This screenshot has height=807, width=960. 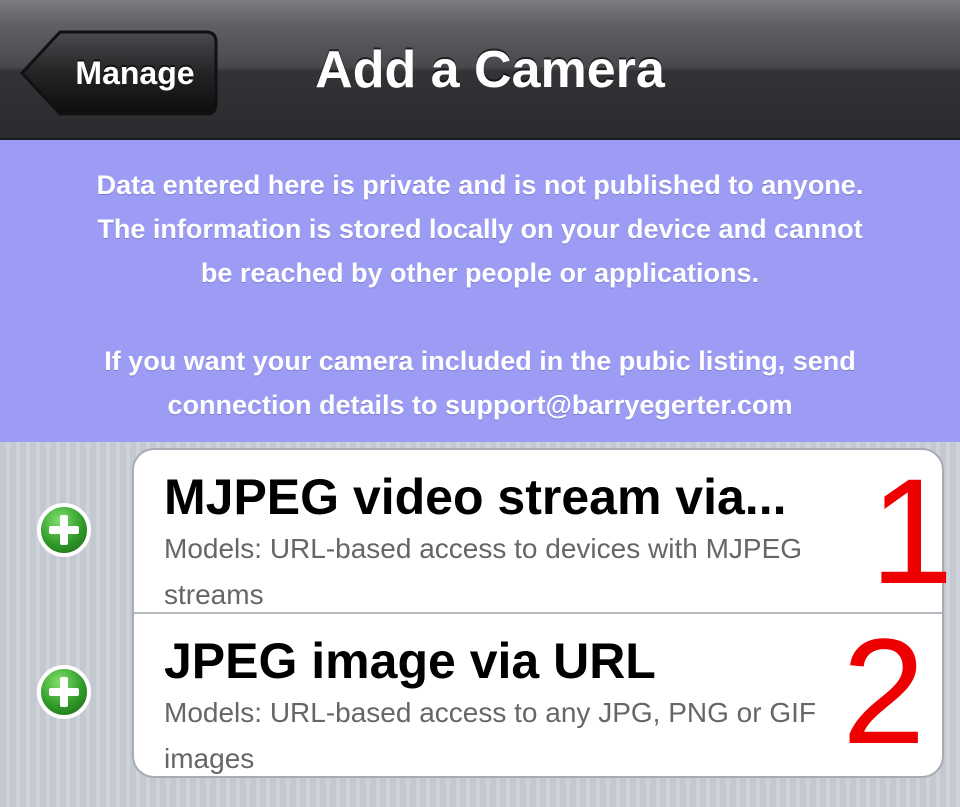 I want to click on back-button-label: Manage, so click(x=135, y=73).